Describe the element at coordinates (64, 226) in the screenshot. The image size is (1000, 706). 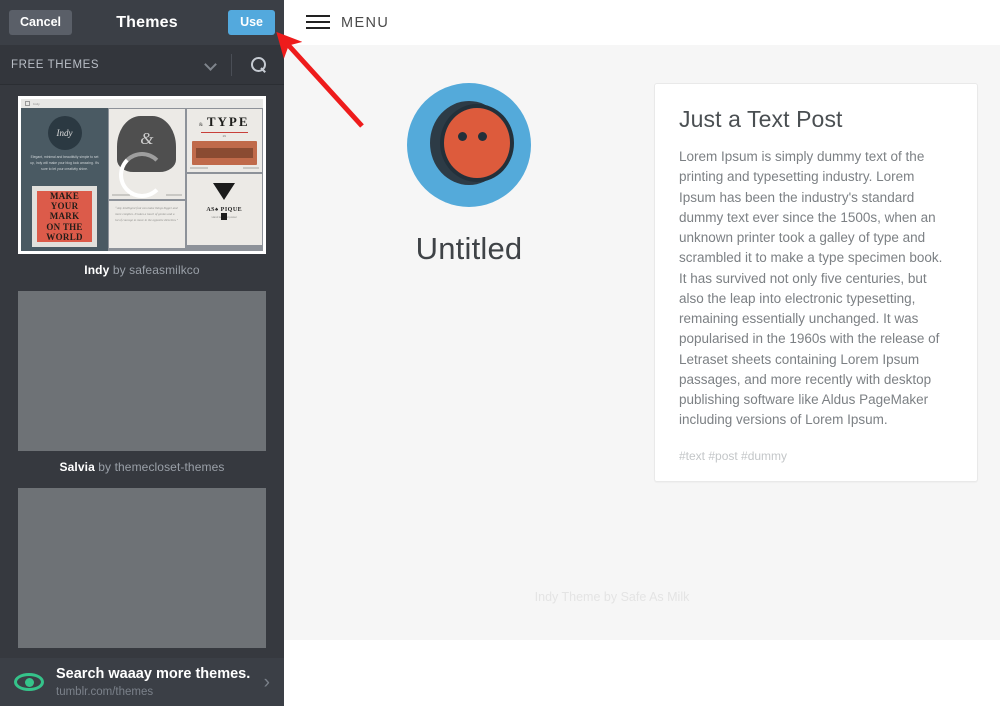
I see `mock-poster-line: ON THE` at that location.